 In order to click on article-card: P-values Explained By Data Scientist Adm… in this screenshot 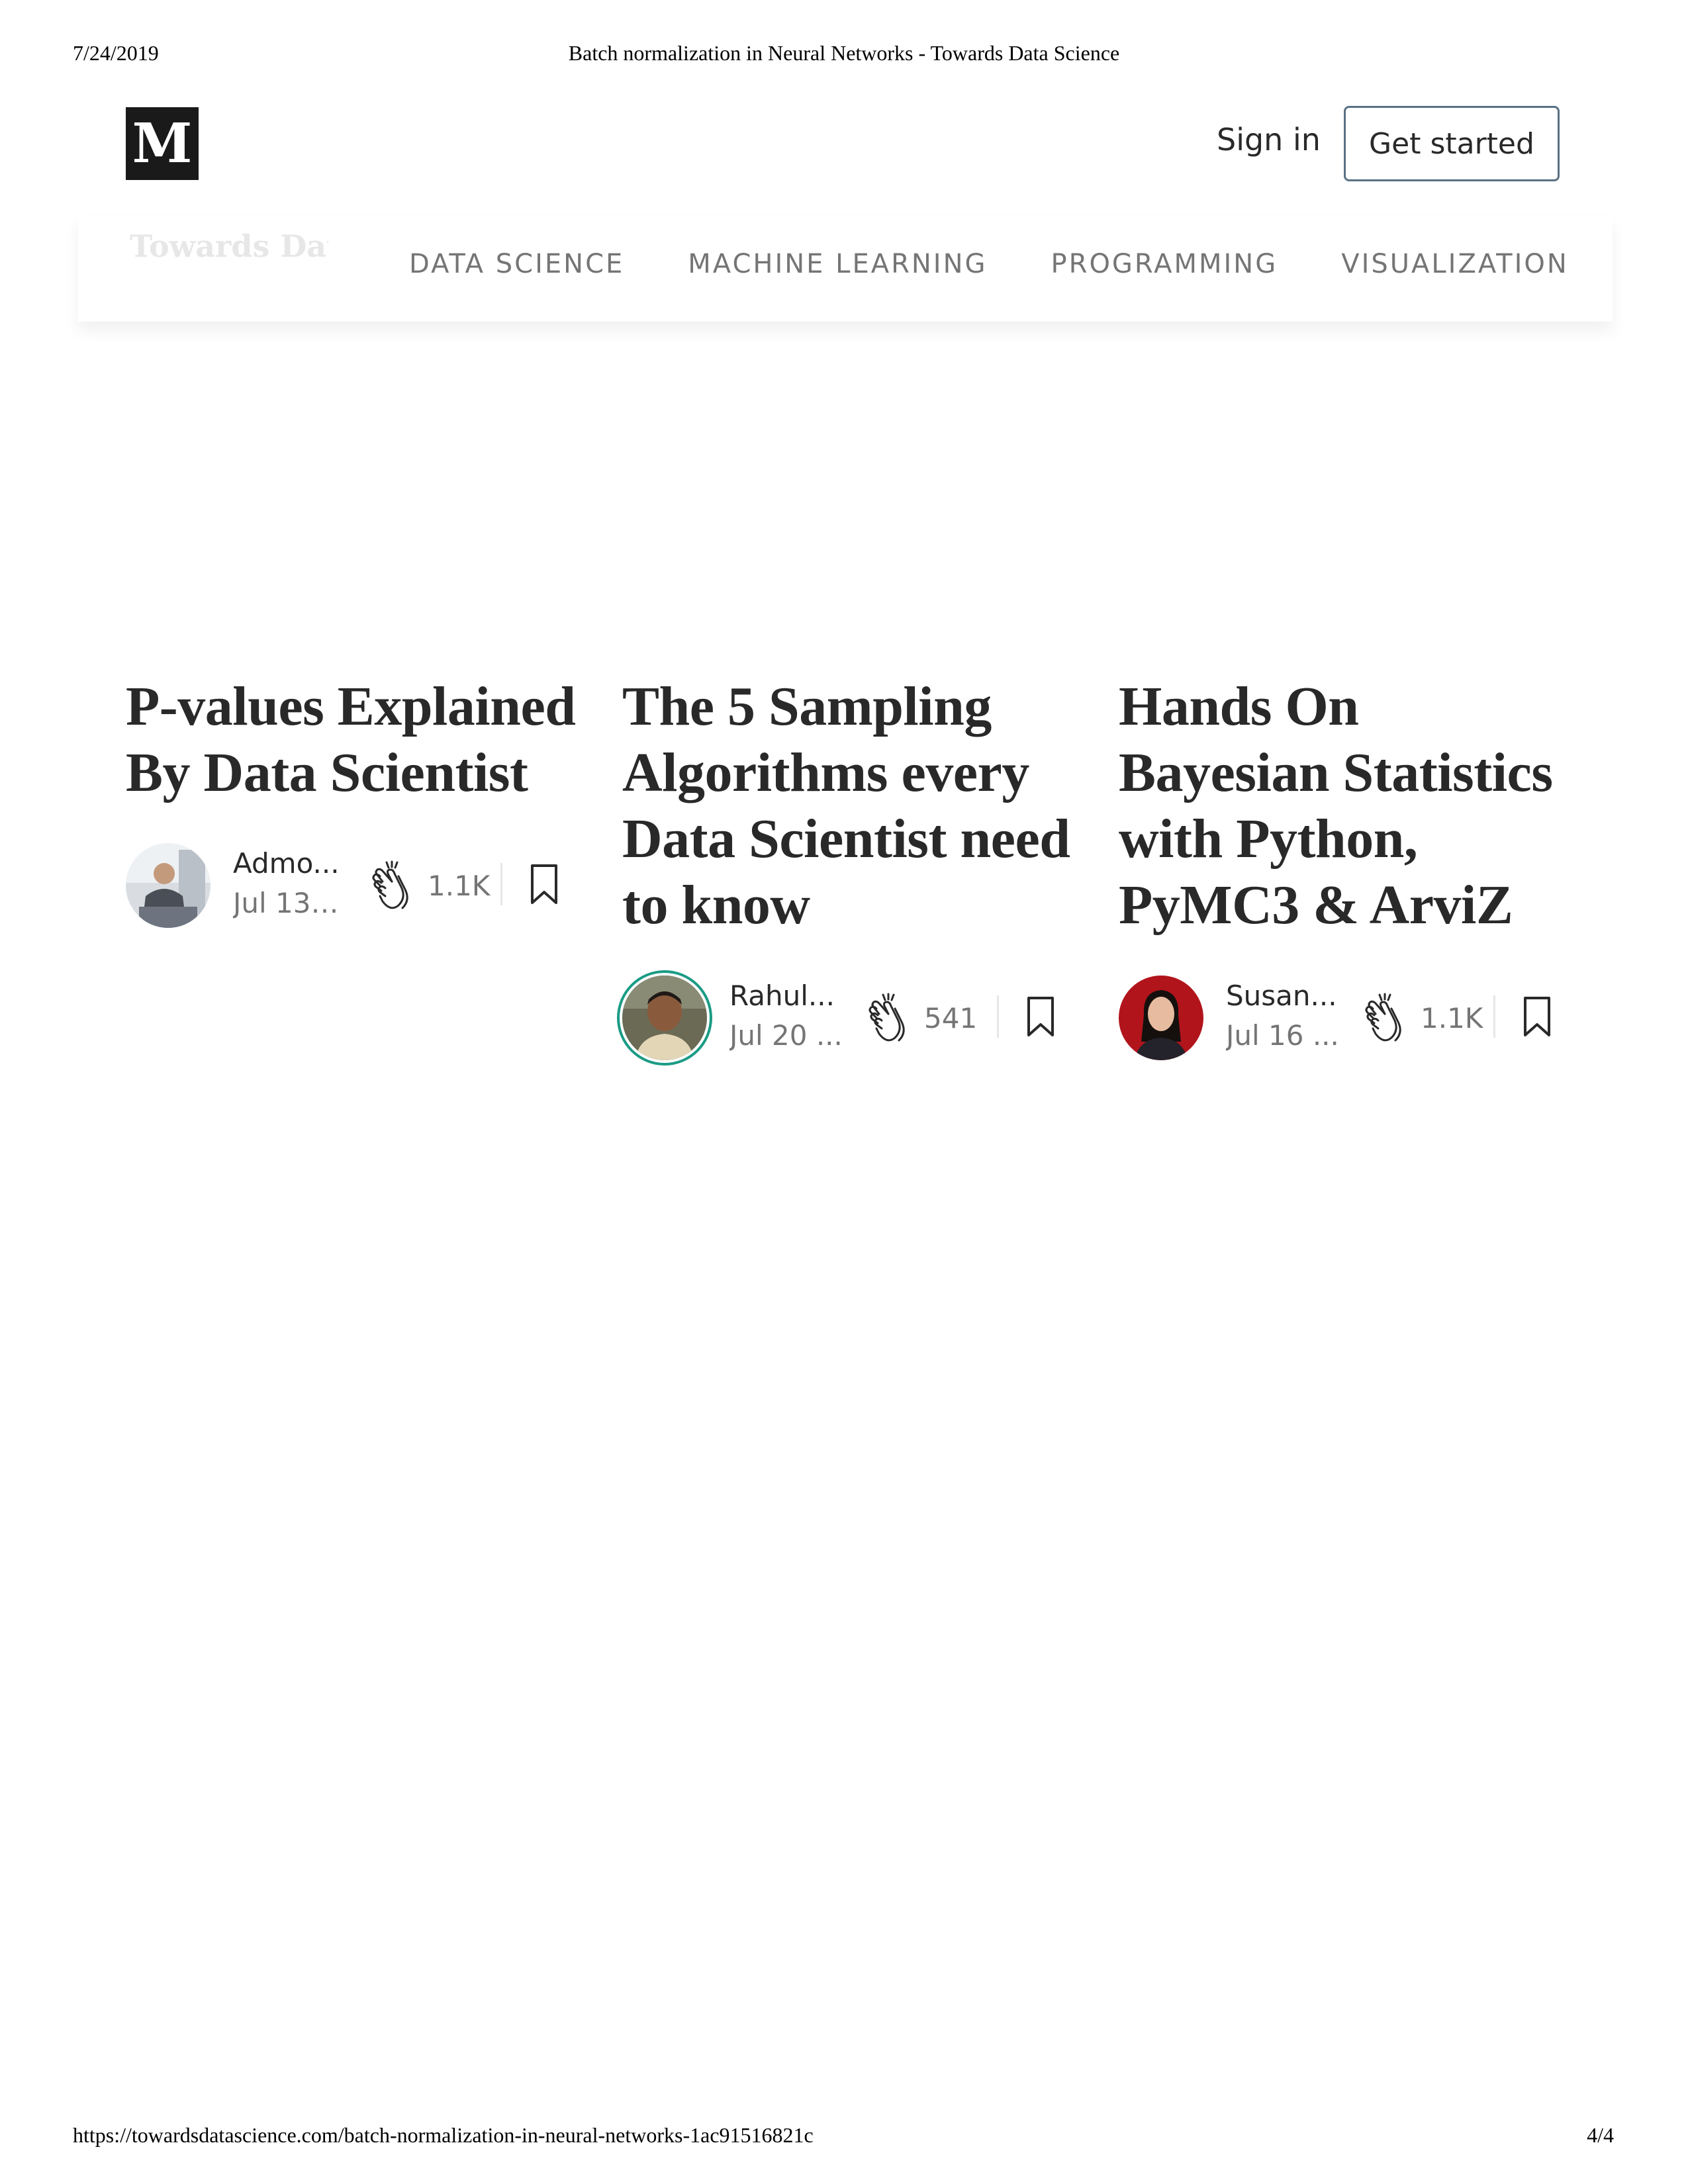, I will do `click(351, 803)`.